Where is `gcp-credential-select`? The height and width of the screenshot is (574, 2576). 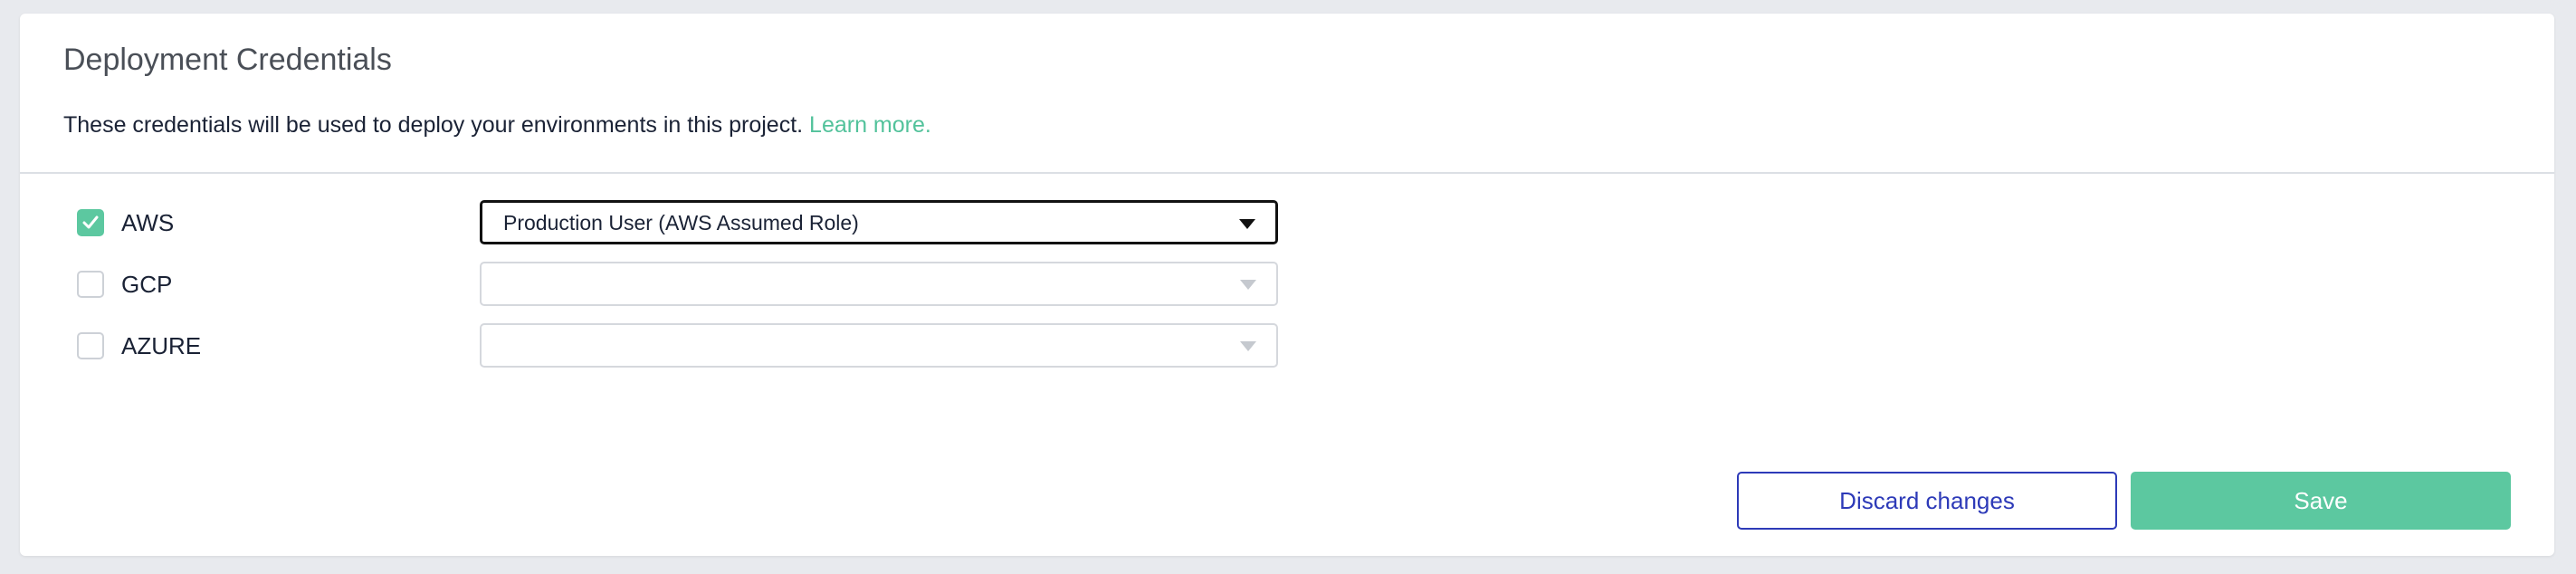 gcp-credential-select is located at coordinates (879, 284).